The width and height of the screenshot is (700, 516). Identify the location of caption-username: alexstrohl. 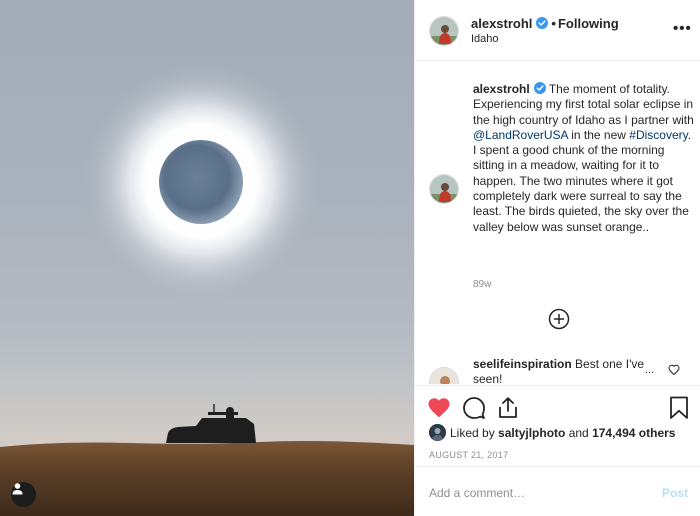
(501, 89).